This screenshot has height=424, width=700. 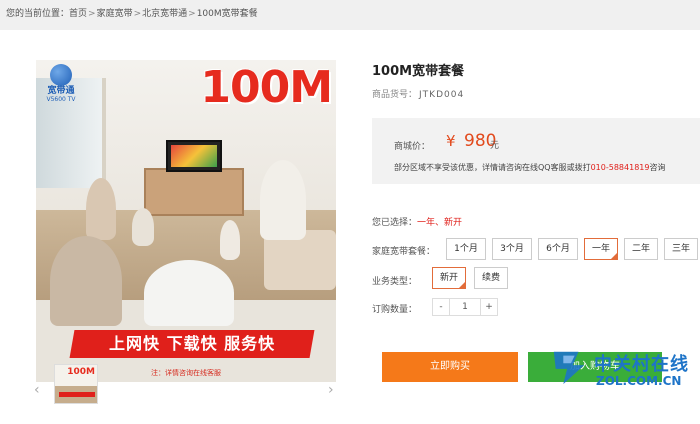 What do you see at coordinates (641, 249) in the screenshot?
I see `package-option-2-years: 二年` at bounding box center [641, 249].